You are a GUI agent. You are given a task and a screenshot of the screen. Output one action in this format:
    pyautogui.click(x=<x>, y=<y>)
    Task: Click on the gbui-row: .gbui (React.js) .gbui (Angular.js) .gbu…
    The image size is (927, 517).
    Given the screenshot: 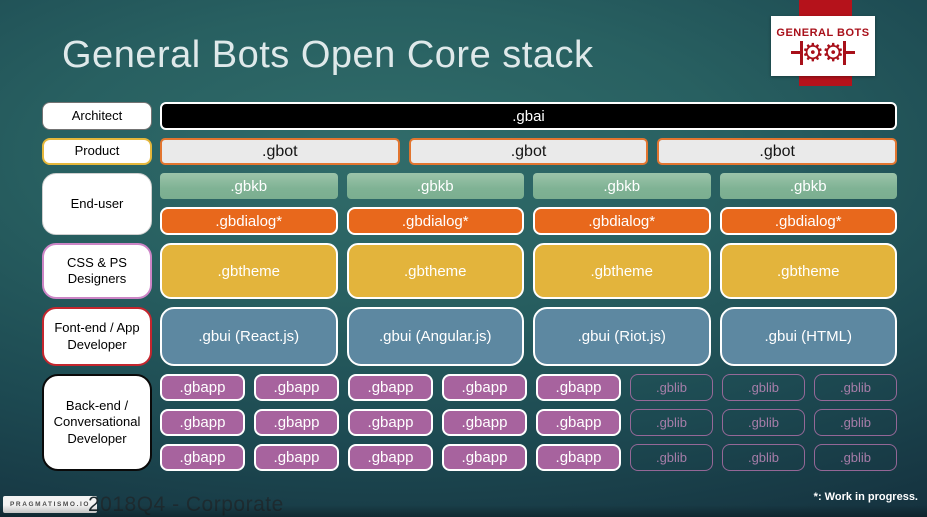 What is the action you would take?
    pyautogui.click(x=528, y=336)
    